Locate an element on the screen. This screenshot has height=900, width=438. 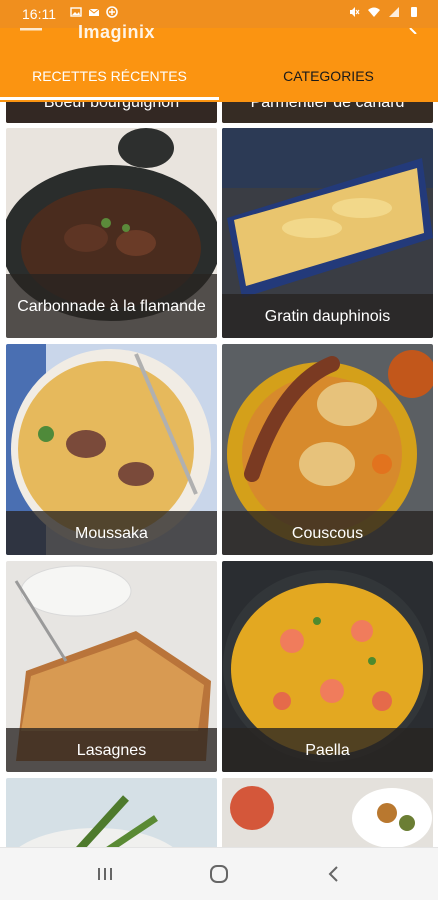
status-left-icons is located at coordinates (94, 12).